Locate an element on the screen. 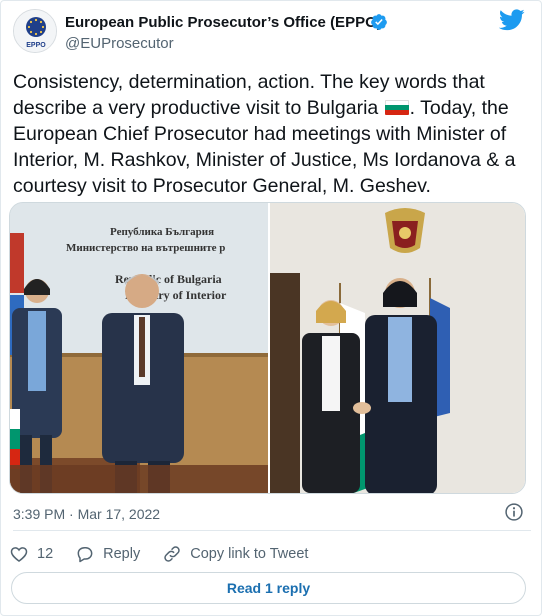  twitter-bird-icon is located at coordinates (512, 20).